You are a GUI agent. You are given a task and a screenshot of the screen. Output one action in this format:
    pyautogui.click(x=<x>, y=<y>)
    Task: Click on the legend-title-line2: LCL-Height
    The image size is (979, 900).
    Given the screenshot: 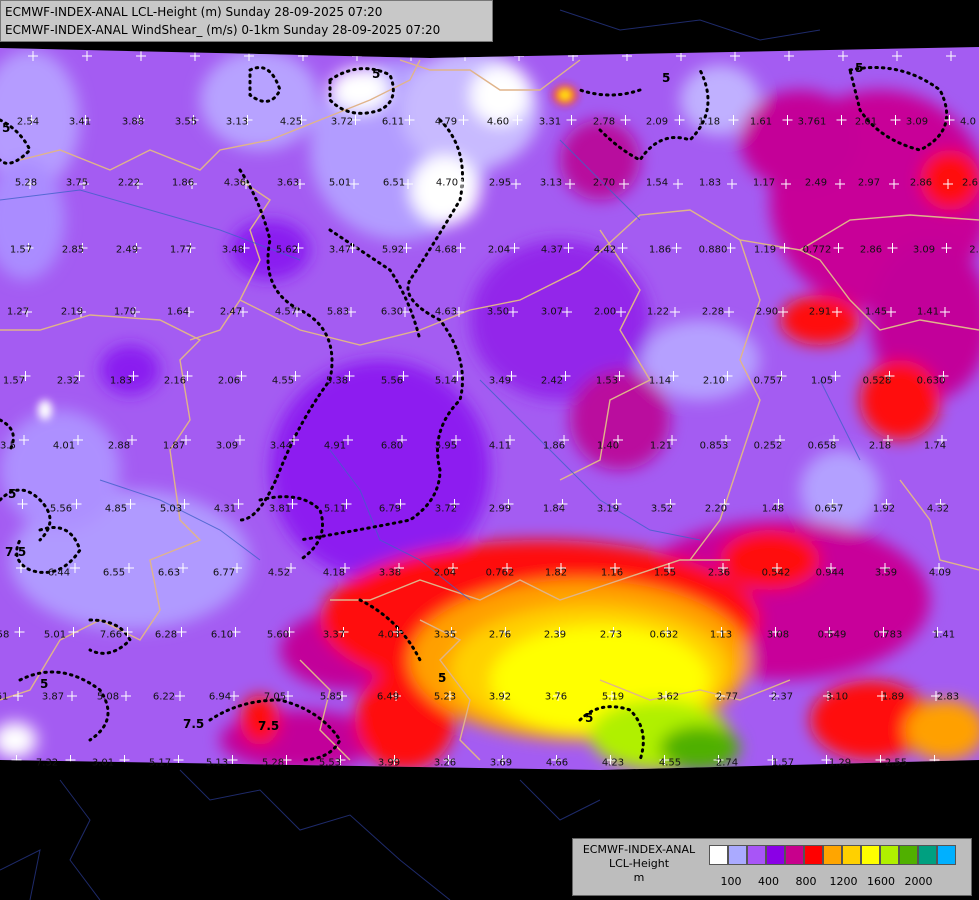 What is the action you would take?
    pyautogui.click(x=639, y=863)
    